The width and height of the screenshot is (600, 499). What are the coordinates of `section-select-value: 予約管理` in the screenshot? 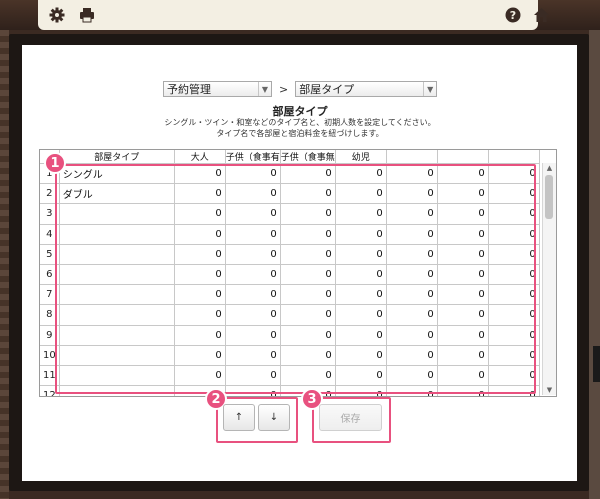 It's located at (189, 89).